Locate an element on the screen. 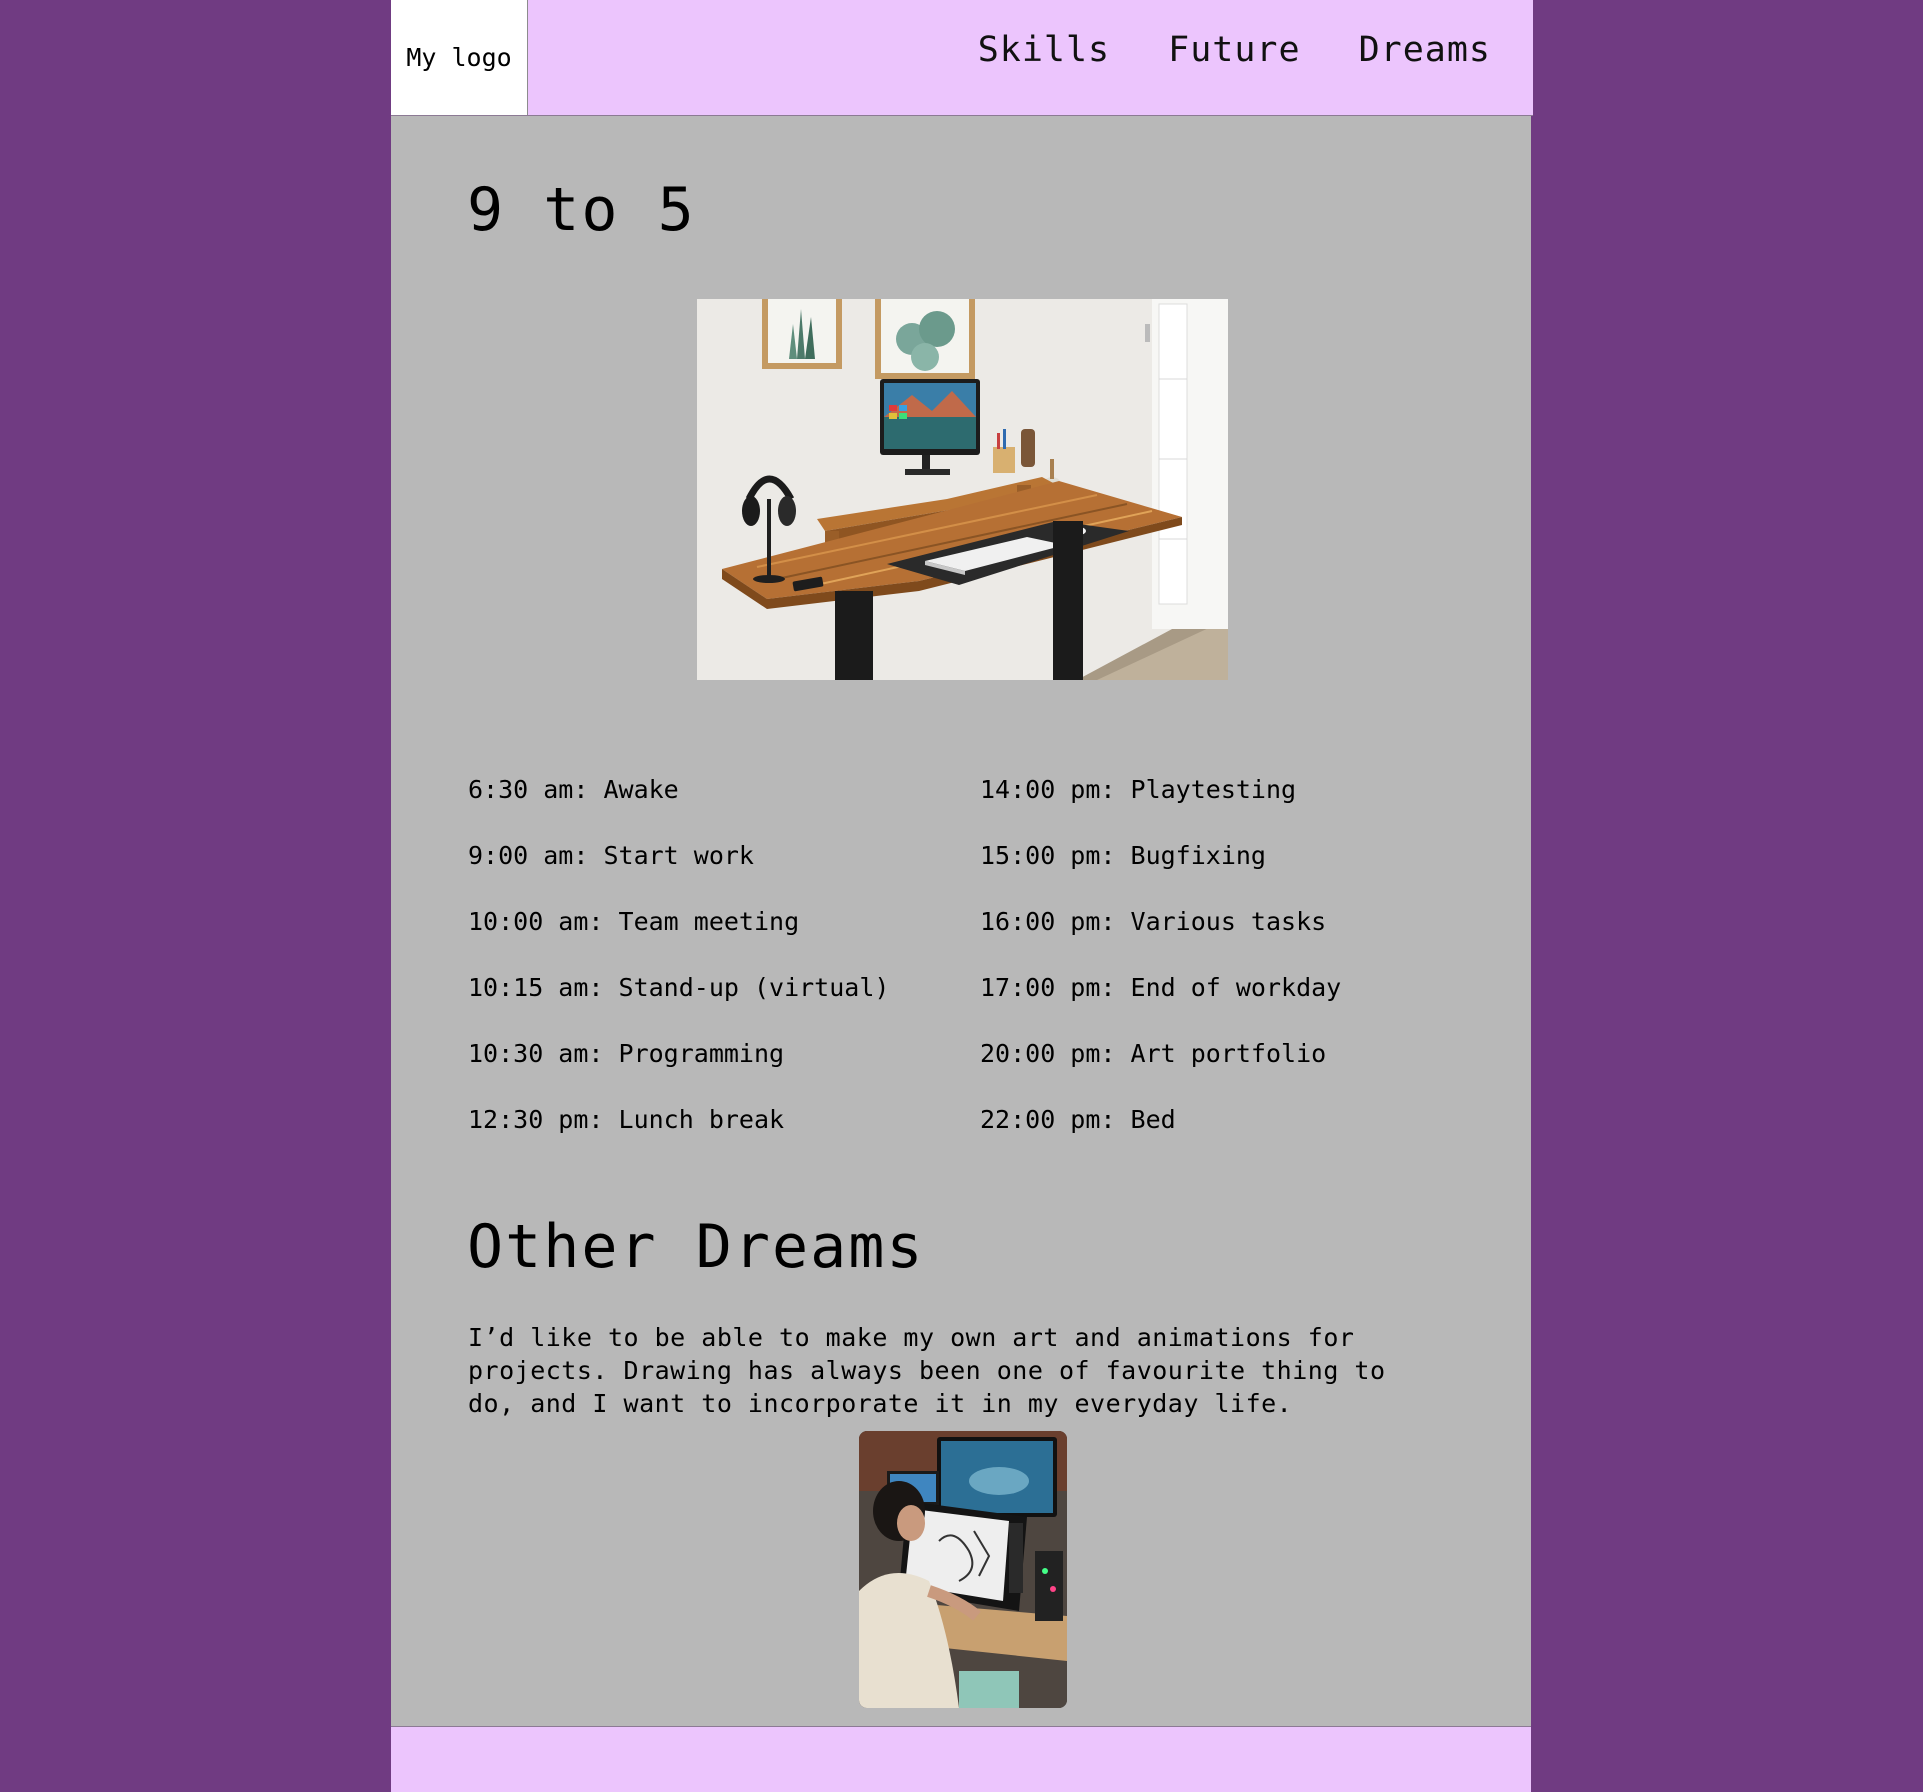  schedule-item: 16:00 pm: Various tasks is located at coordinates (1153, 921).